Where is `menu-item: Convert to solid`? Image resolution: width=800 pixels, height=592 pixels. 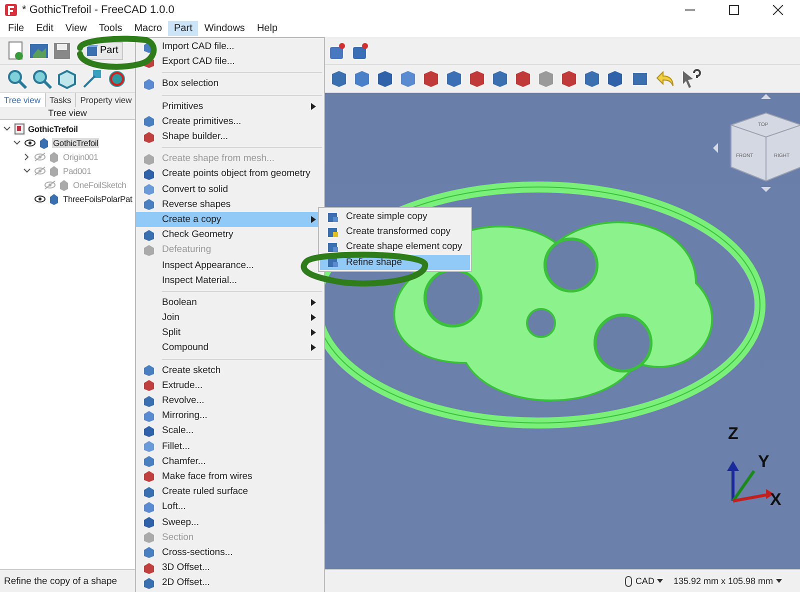
menu-item: Convert to solid is located at coordinates (230, 189).